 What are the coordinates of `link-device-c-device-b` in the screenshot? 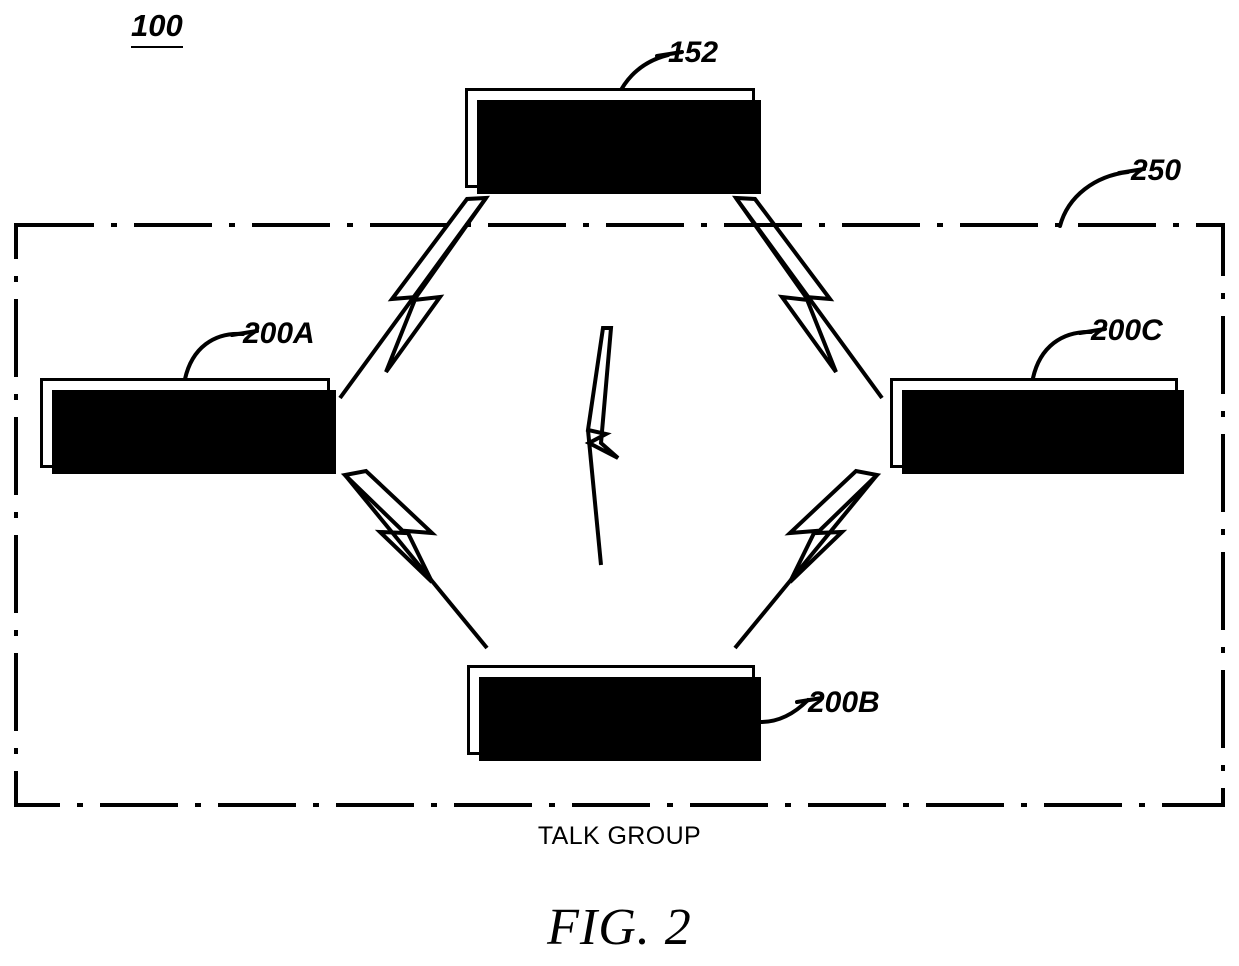 It's located at (807, 559).